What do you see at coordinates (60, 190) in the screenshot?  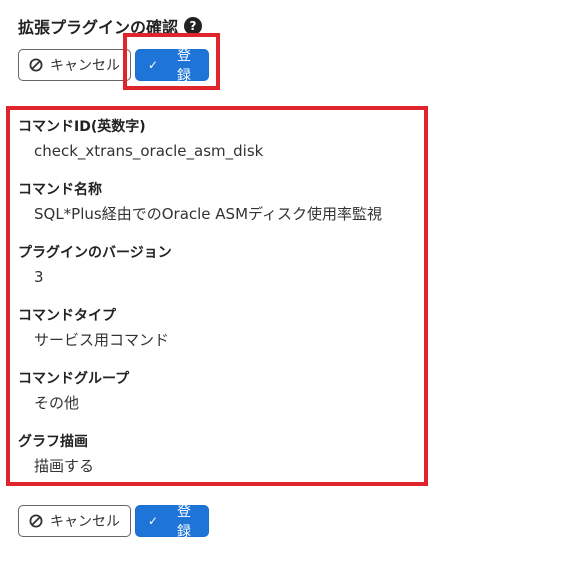 I see `field-label: コマンド名称` at bounding box center [60, 190].